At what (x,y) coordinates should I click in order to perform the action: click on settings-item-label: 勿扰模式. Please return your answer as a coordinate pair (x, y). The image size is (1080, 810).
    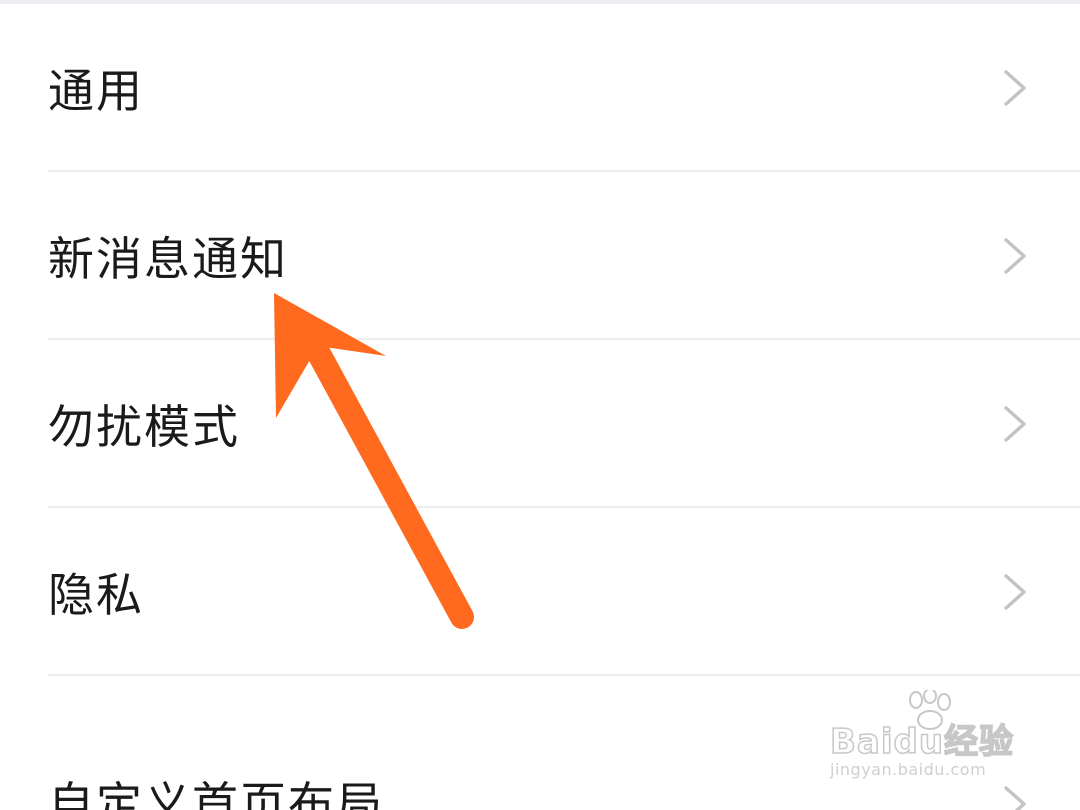
    Looking at the image, I should click on (144, 427).